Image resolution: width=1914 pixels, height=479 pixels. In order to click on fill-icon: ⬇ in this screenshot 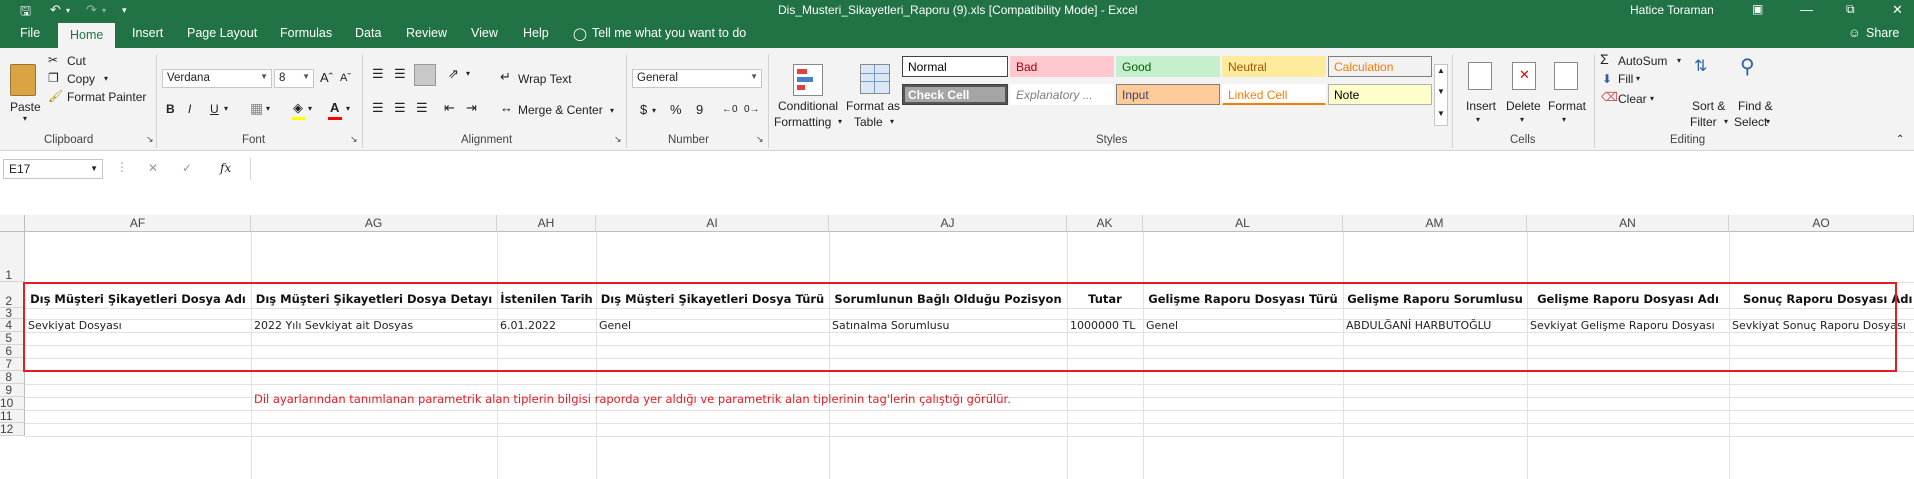, I will do `click(1607, 79)`.